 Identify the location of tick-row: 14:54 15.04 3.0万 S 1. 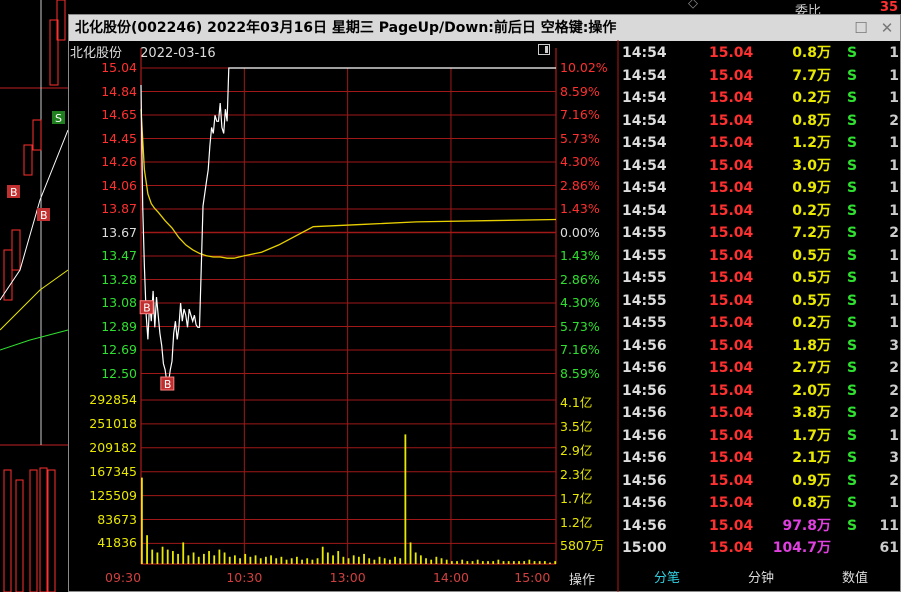
(761, 166).